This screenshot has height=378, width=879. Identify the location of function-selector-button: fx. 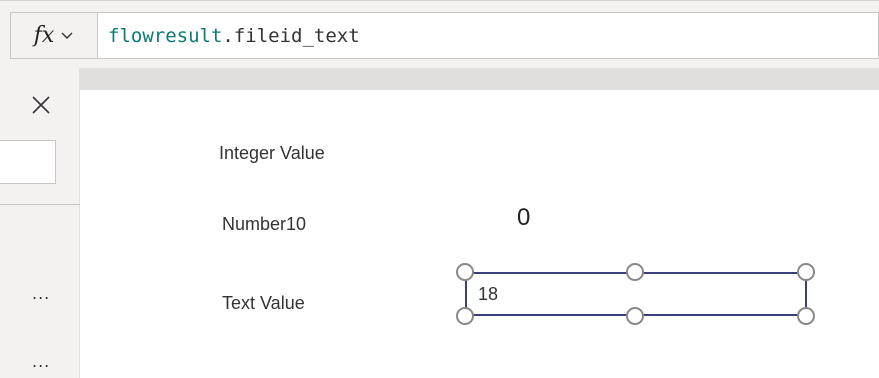
(54, 35).